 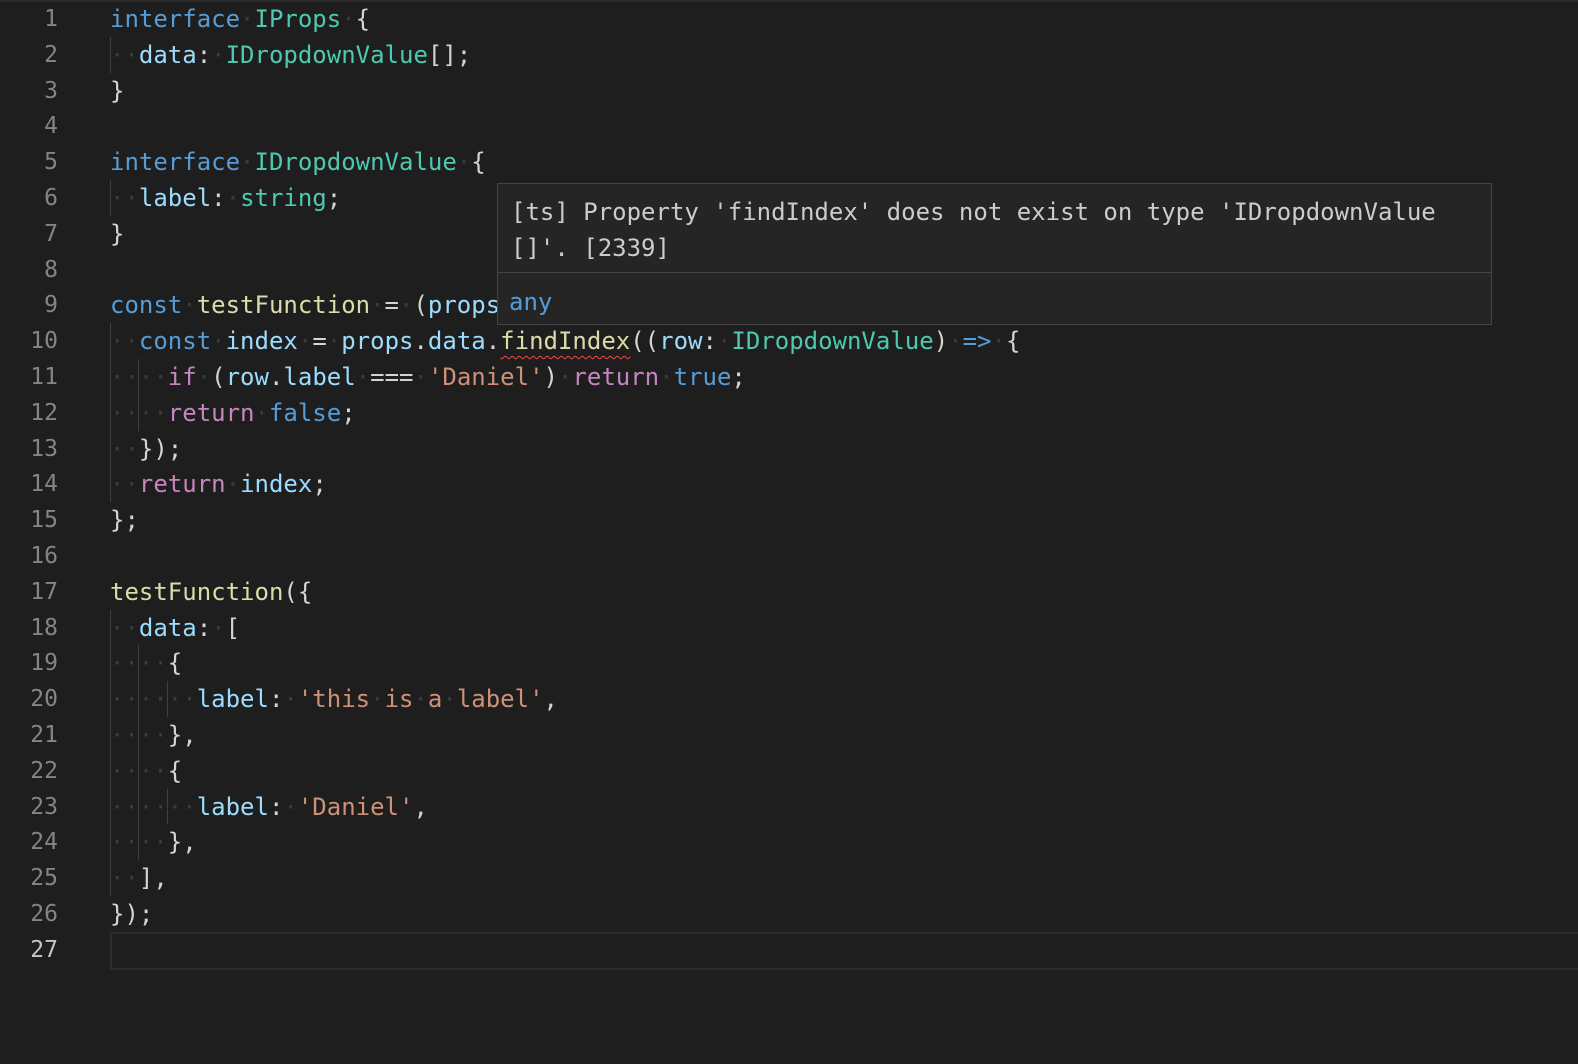 What do you see at coordinates (789, 878) in the screenshot?
I see `code-line: 25 ··],` at bounding box center [789, 878].